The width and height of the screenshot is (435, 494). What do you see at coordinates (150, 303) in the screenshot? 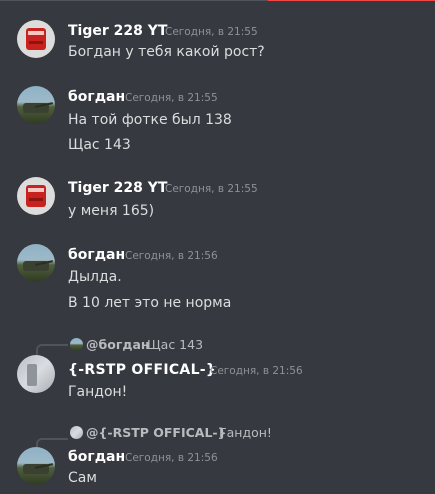
I see `message-text: В 10 лет это не норма` at bounding box center [150, 303].